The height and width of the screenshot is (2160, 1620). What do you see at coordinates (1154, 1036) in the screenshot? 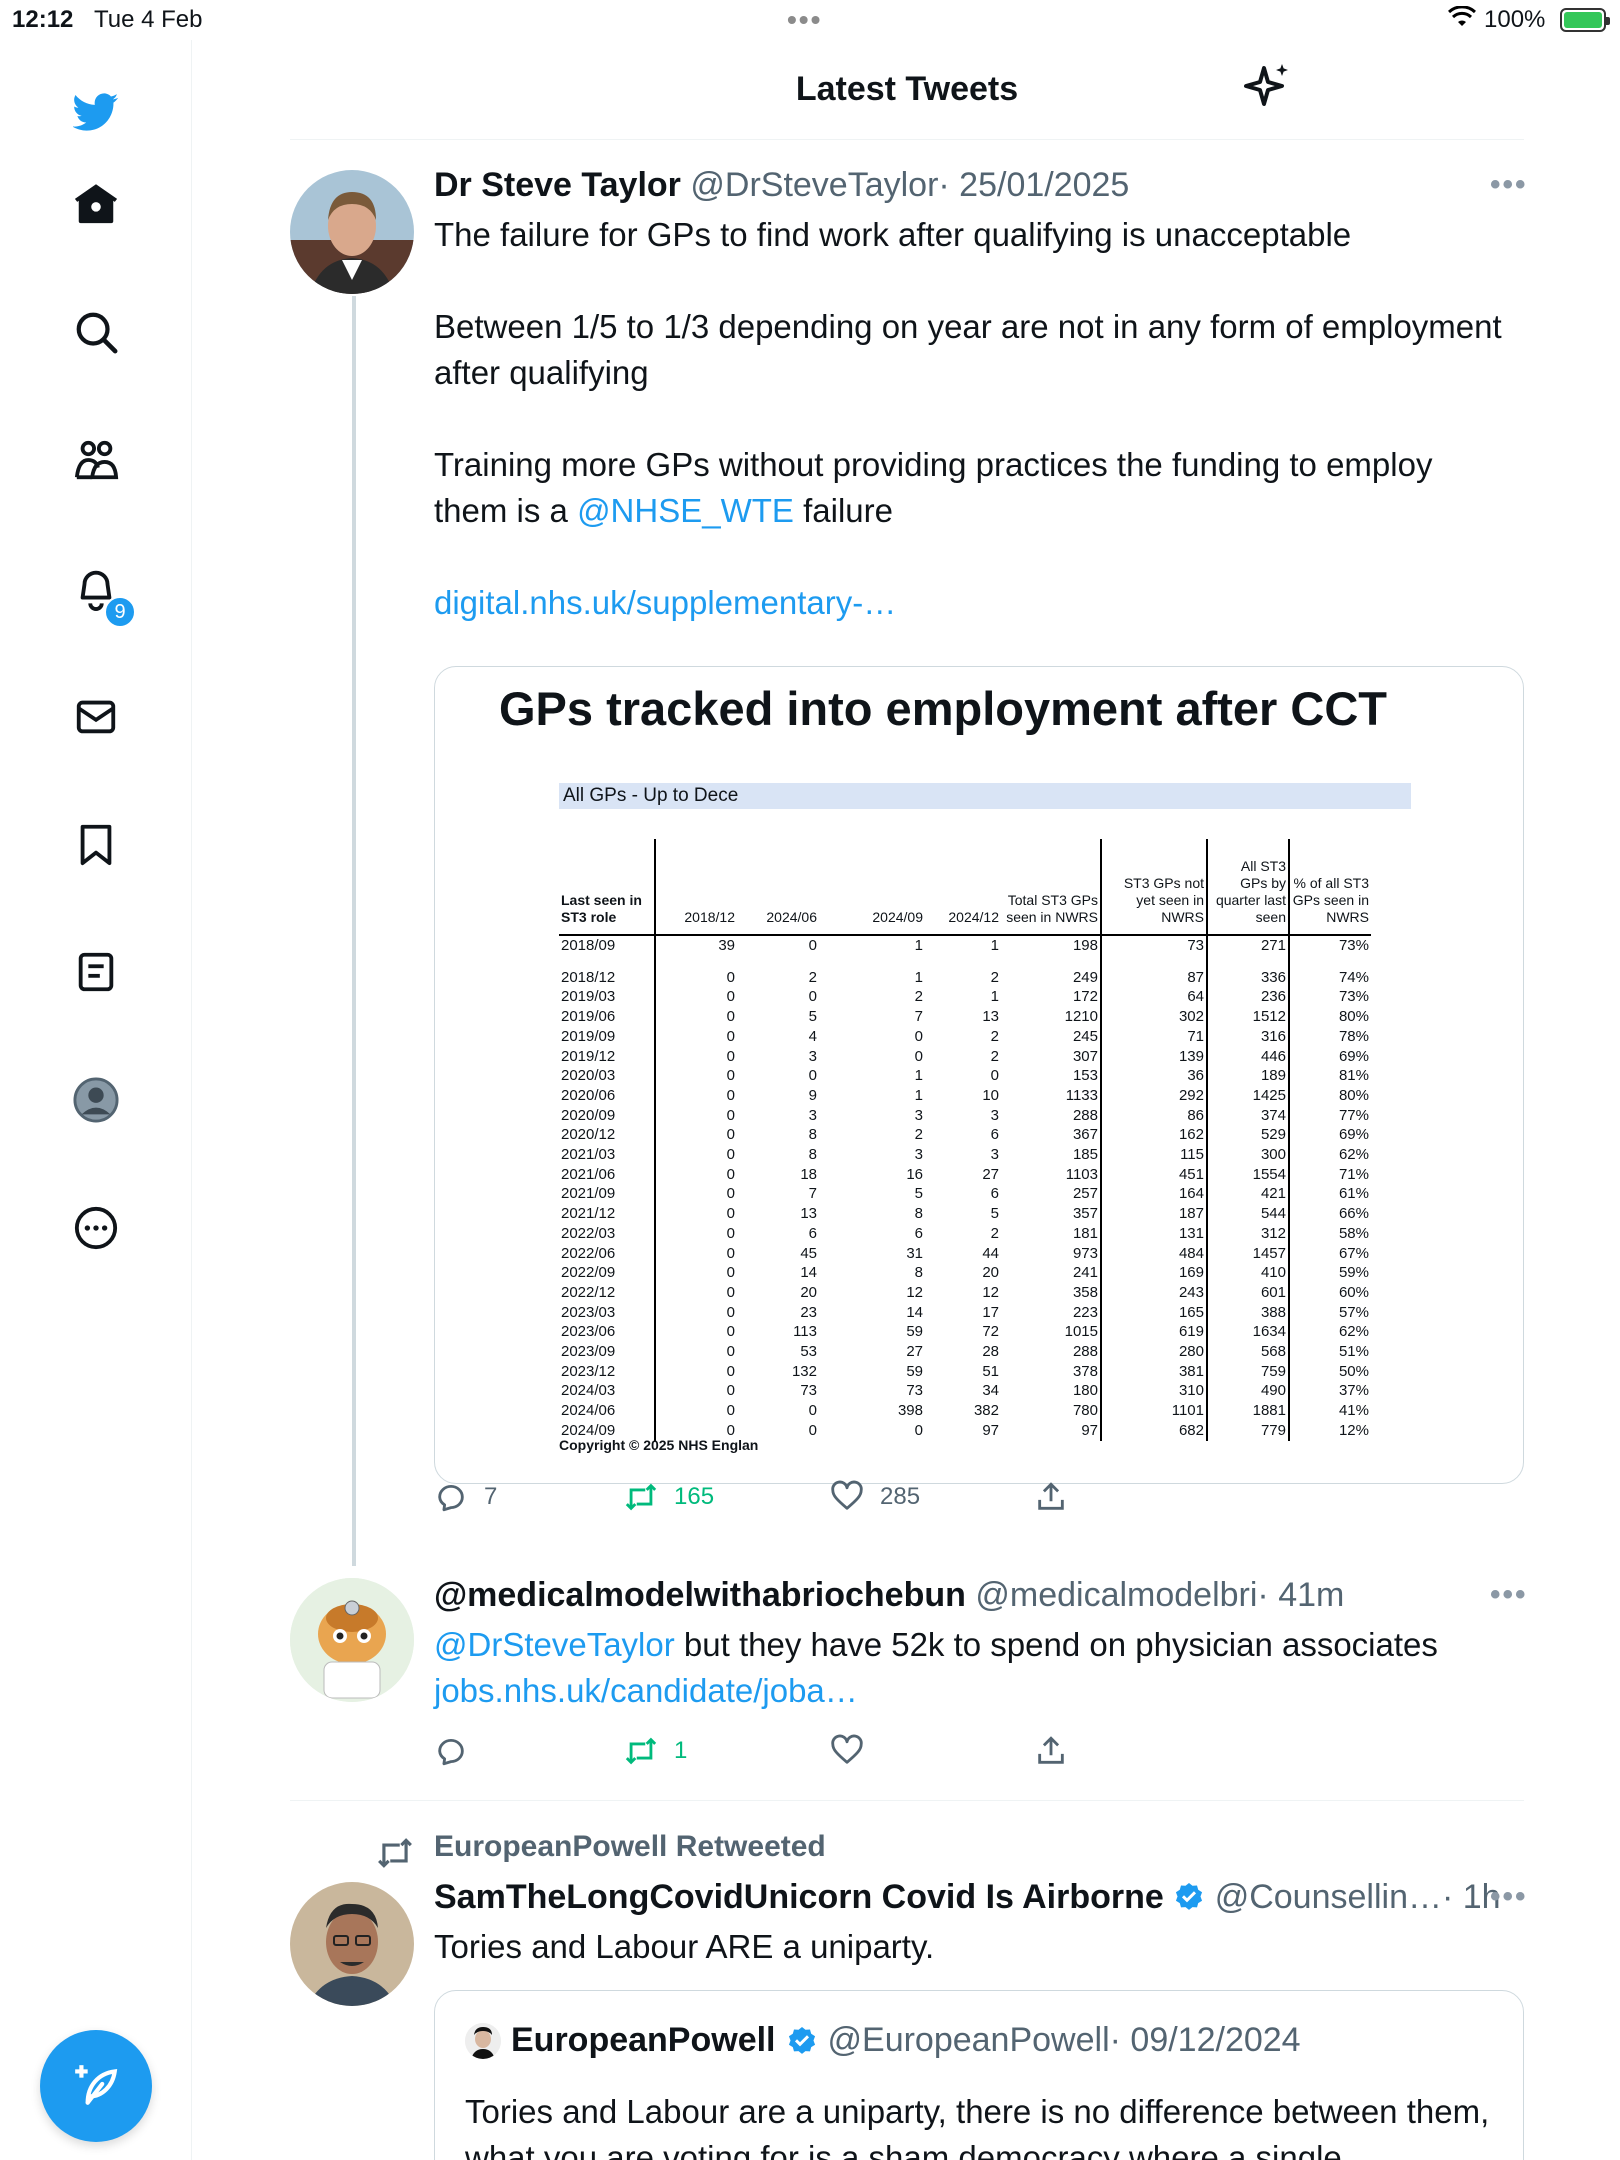
I see `table-cell: 71` at bounding box center [1154, 1036].